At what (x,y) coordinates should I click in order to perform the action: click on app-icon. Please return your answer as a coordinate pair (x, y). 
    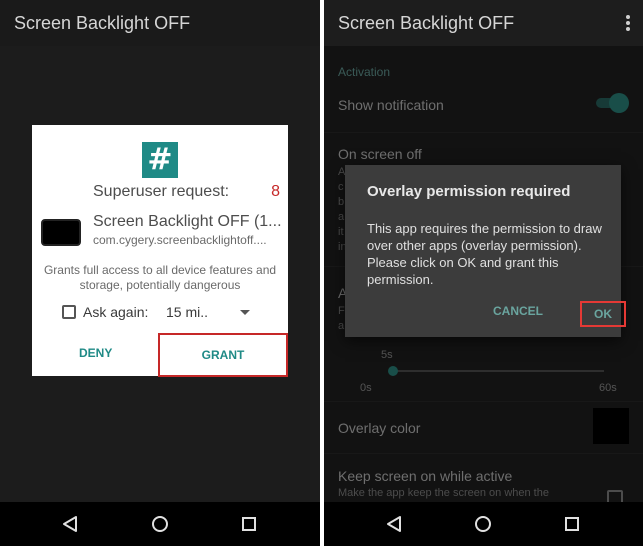
    Looking at the image, I should click on (61, 232).